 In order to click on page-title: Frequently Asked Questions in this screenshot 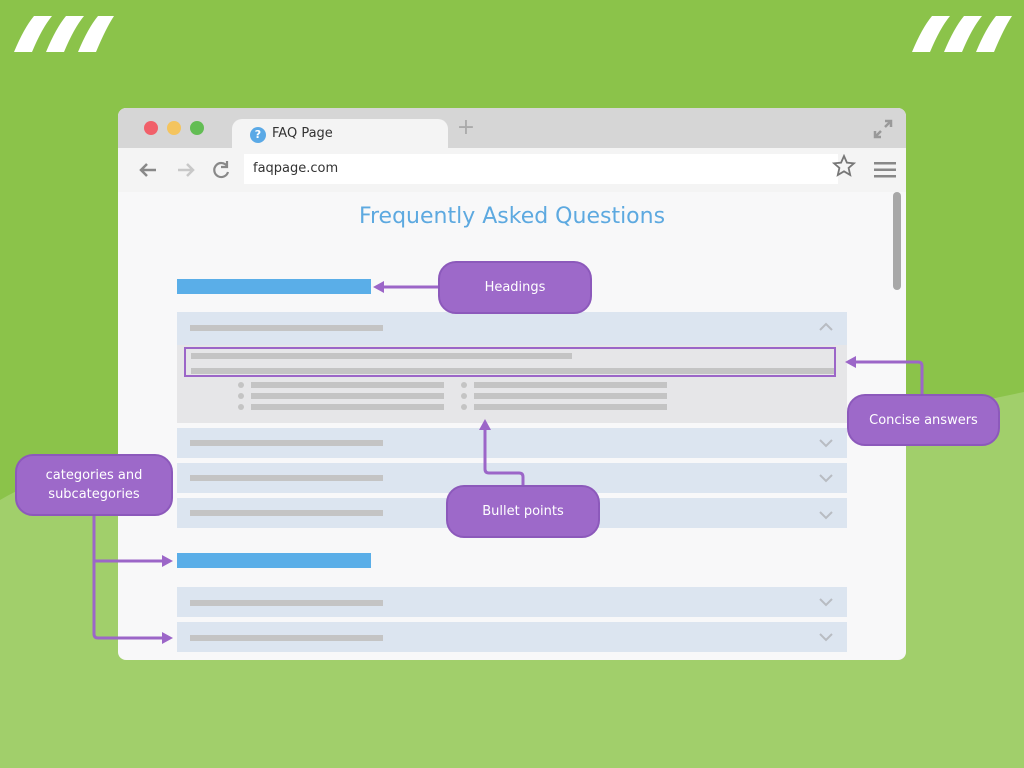, I will do `click(512, 216)`.